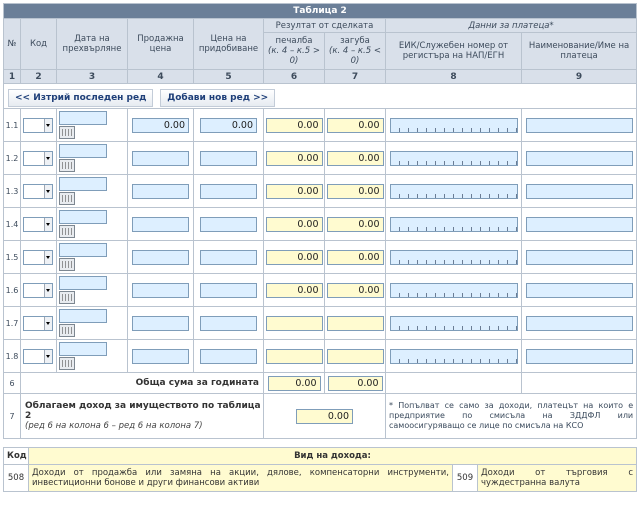 This screenshot has height=518, width=640. What do you see at coordinates (579, 51) in the screenshot?
I see `header-payer-name: Наименование/Име на платеца` at bounding box center [579, 51].